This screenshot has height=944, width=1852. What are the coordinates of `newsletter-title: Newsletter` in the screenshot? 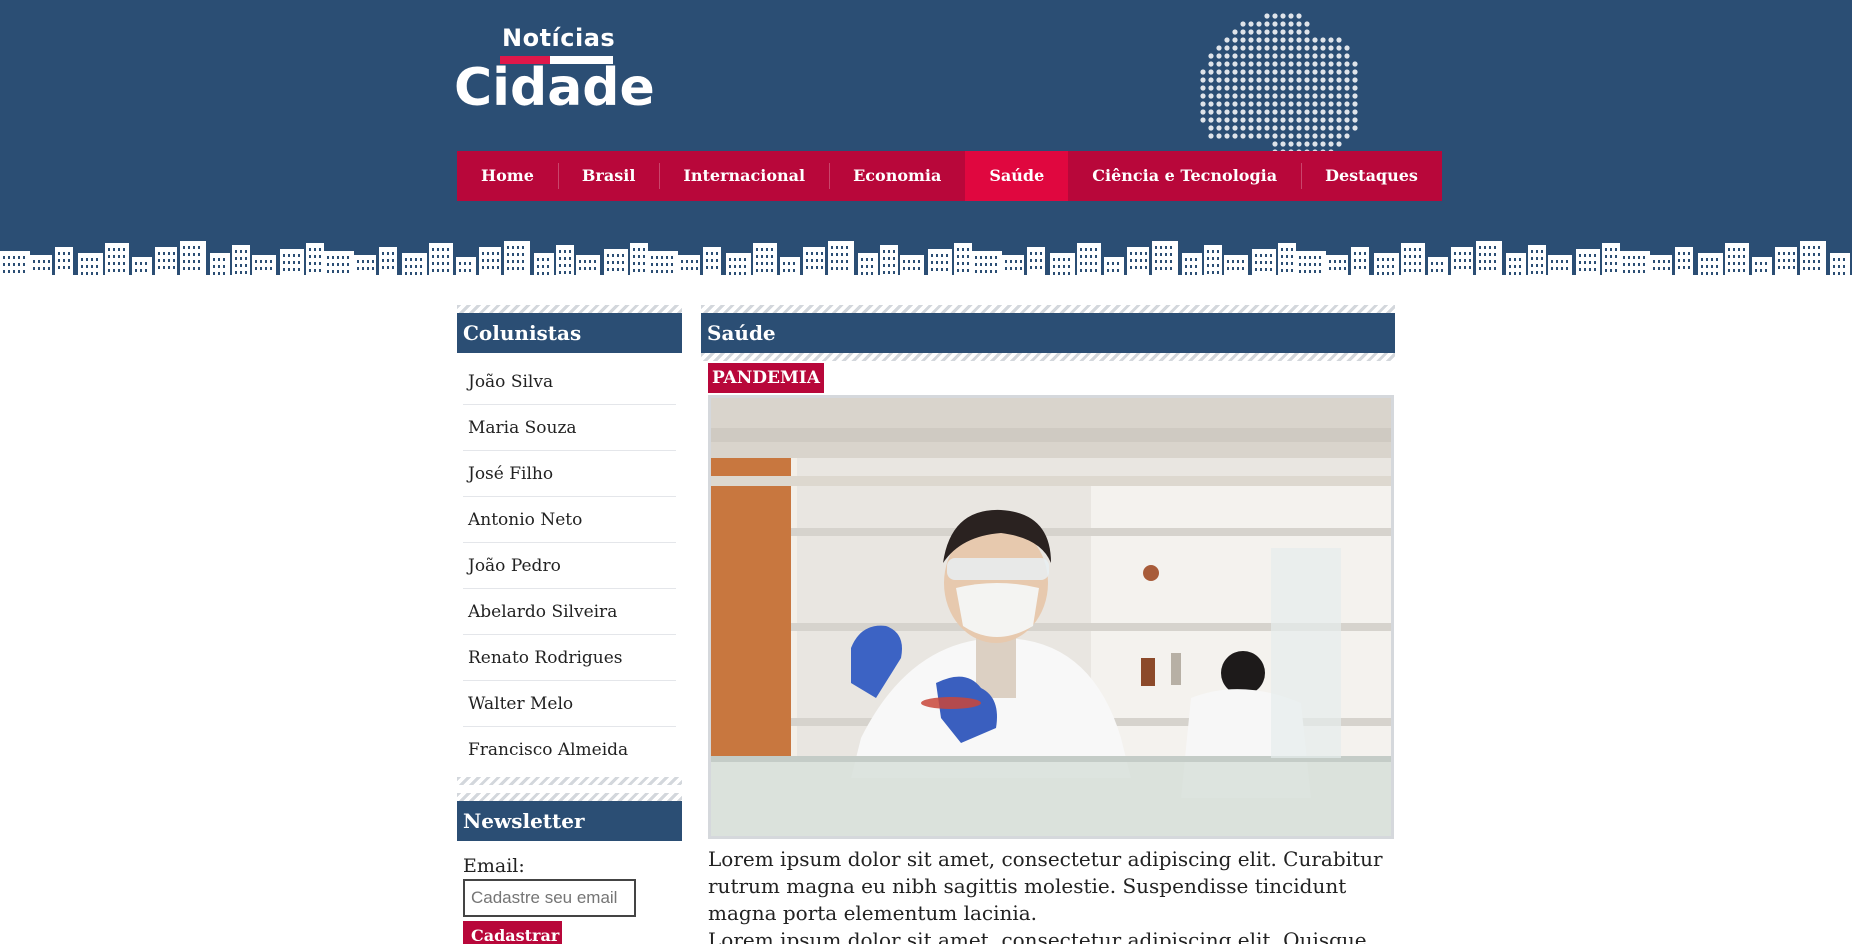 It's located at (569, 821).